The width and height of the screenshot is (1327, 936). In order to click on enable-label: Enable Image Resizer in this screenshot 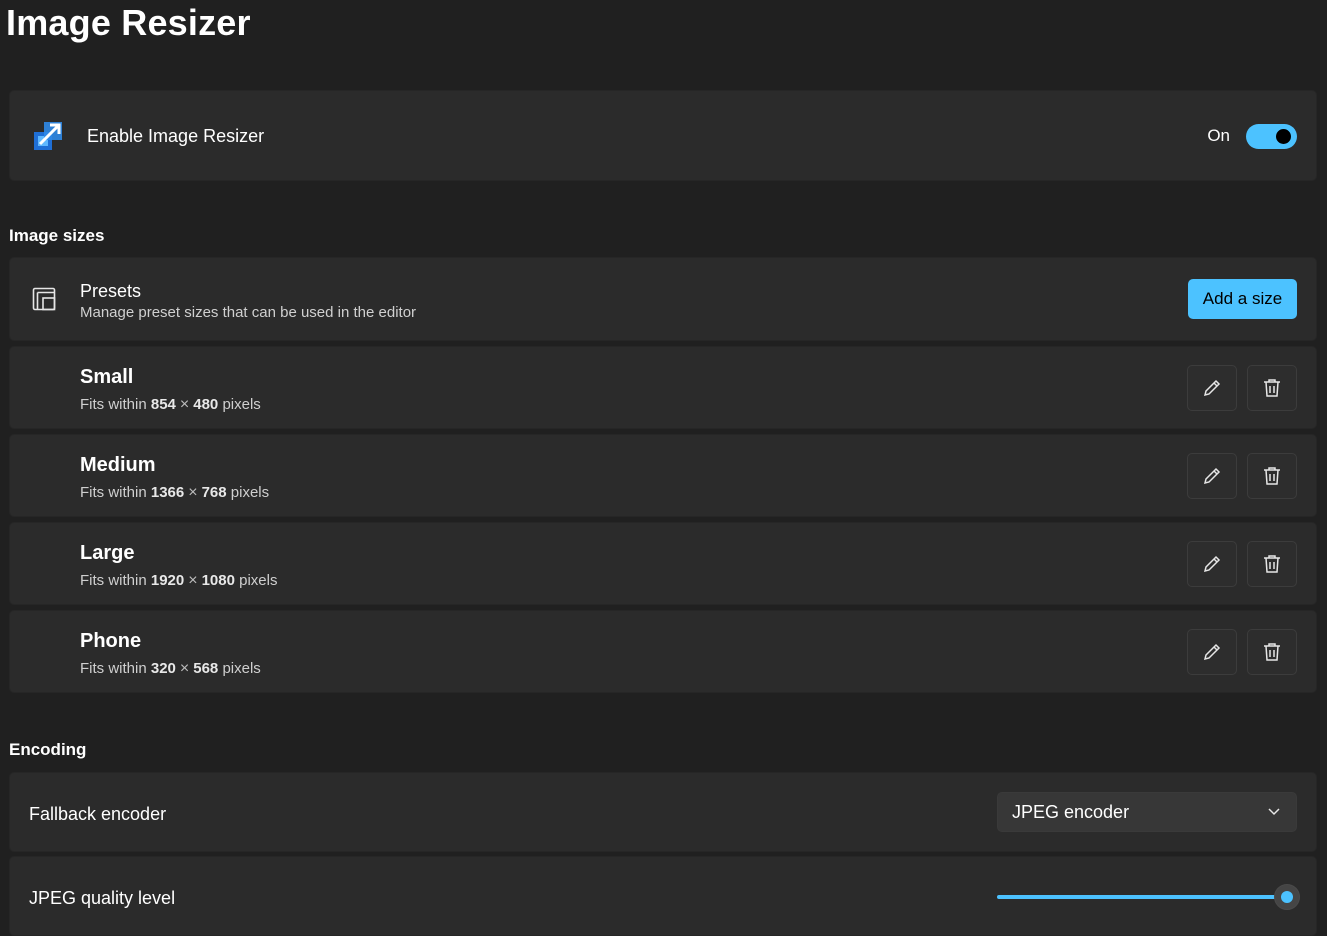, I will do `click(176, 136)`.